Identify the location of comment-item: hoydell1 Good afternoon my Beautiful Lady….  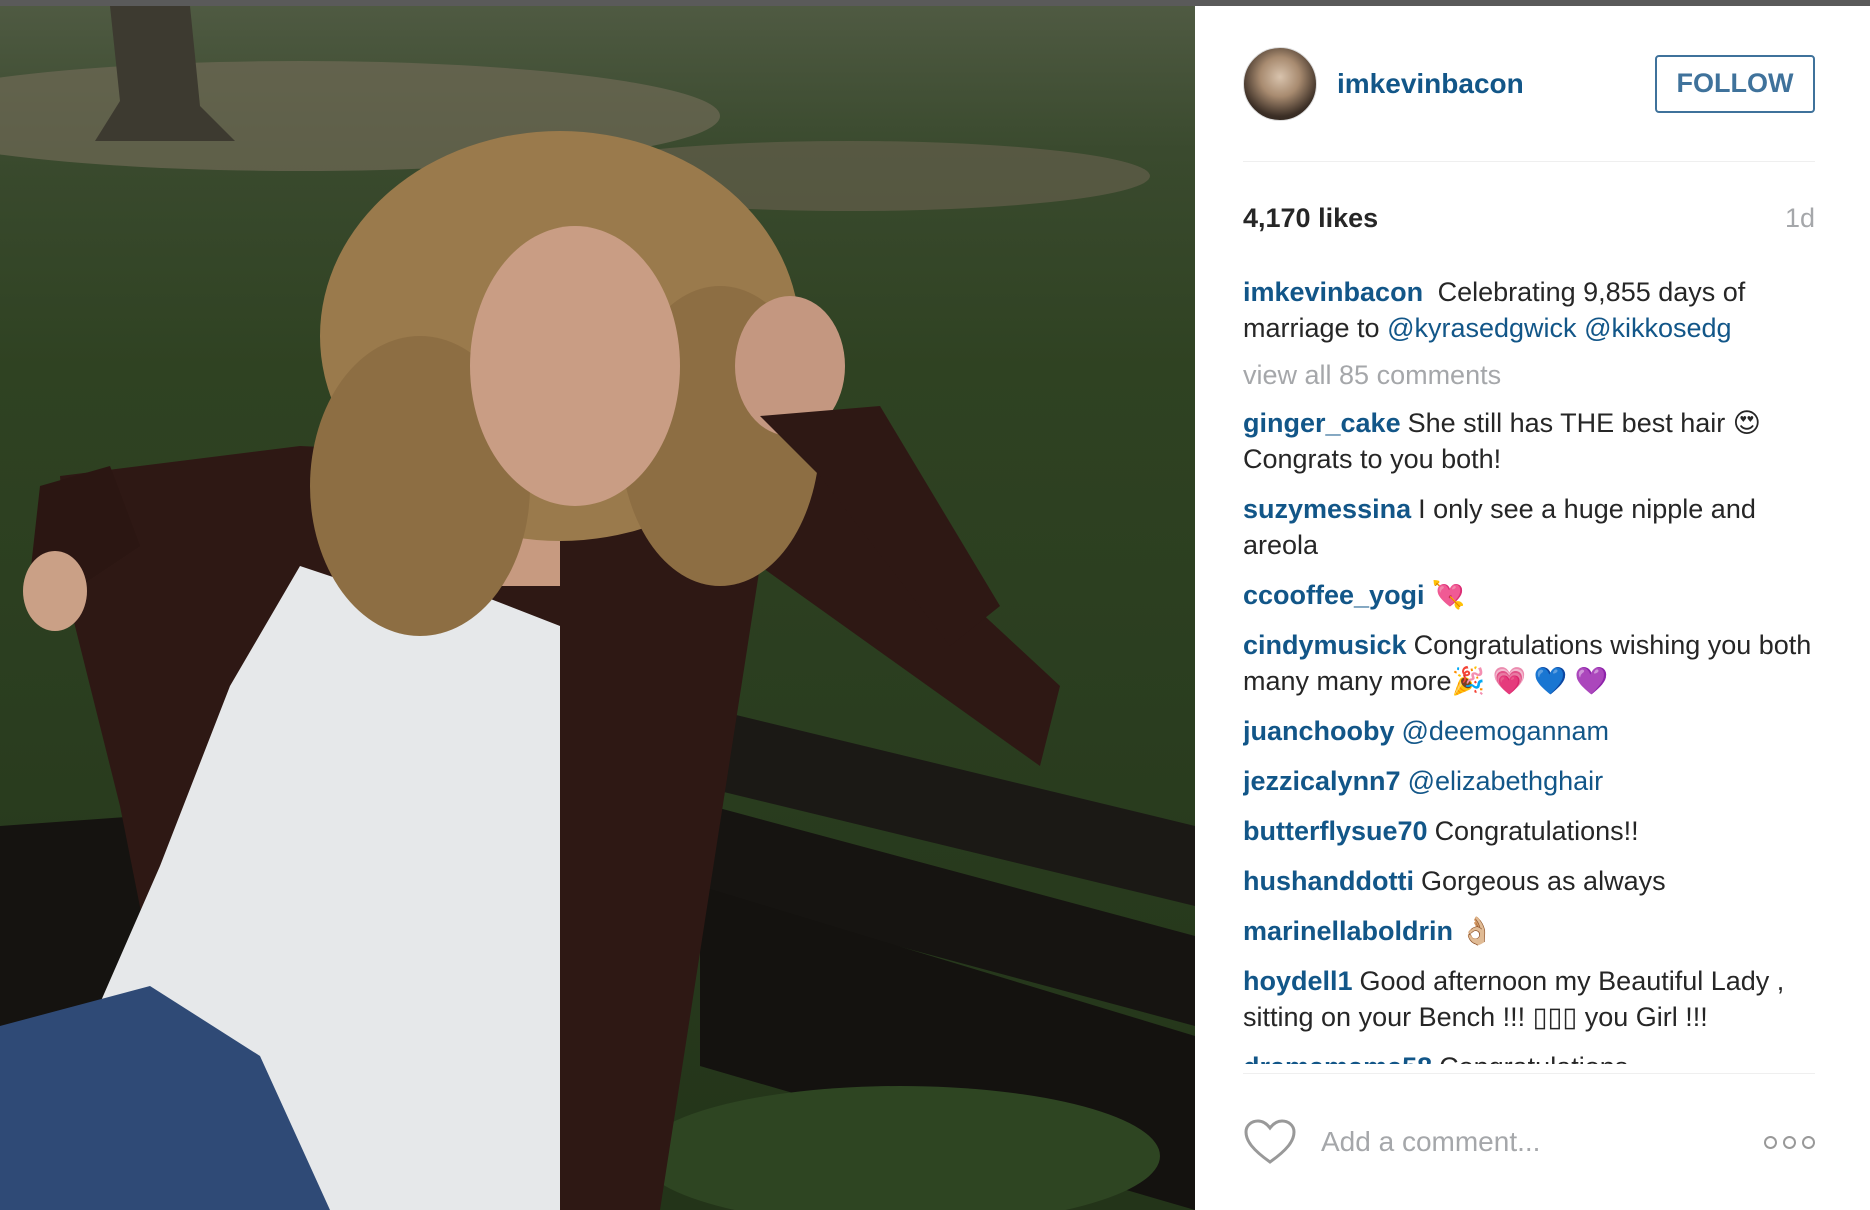
(1529, 999).